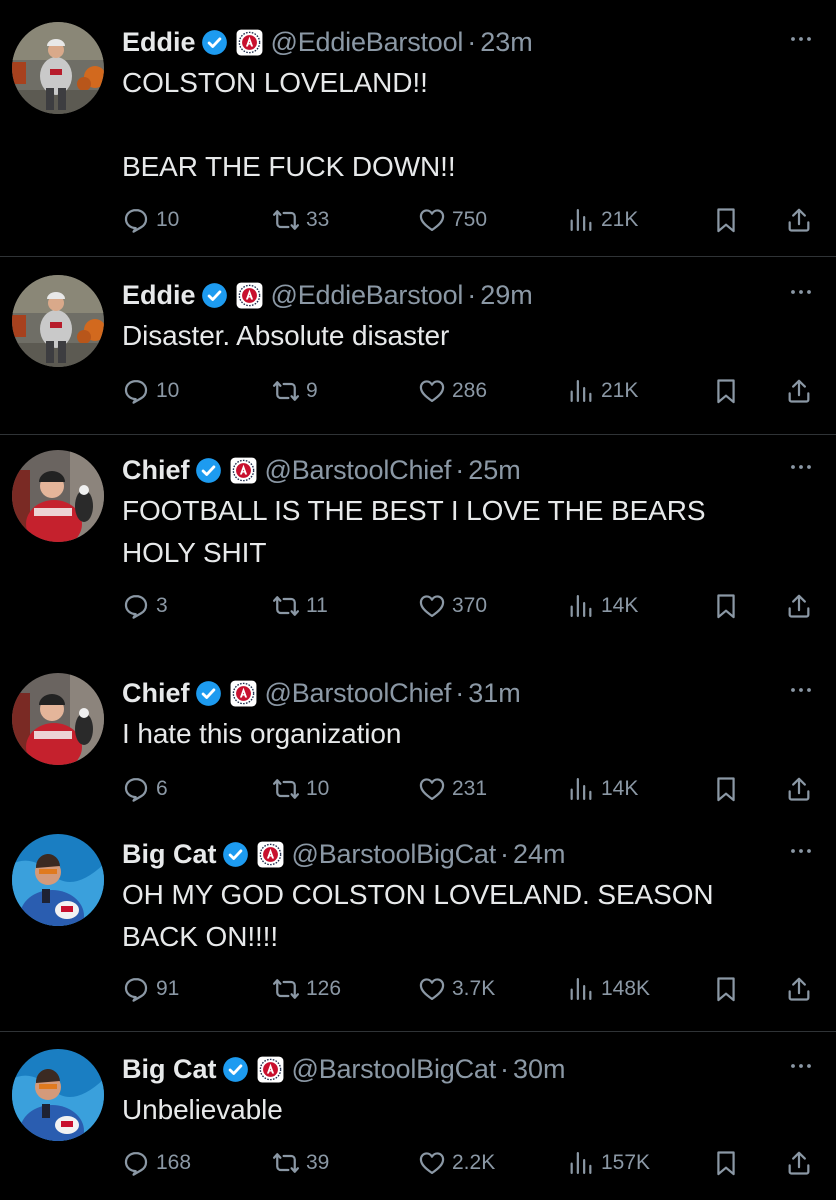 The width and height of the screenshot is (836, 1200). I want to click on reply-count: 6, so click(162, 788).